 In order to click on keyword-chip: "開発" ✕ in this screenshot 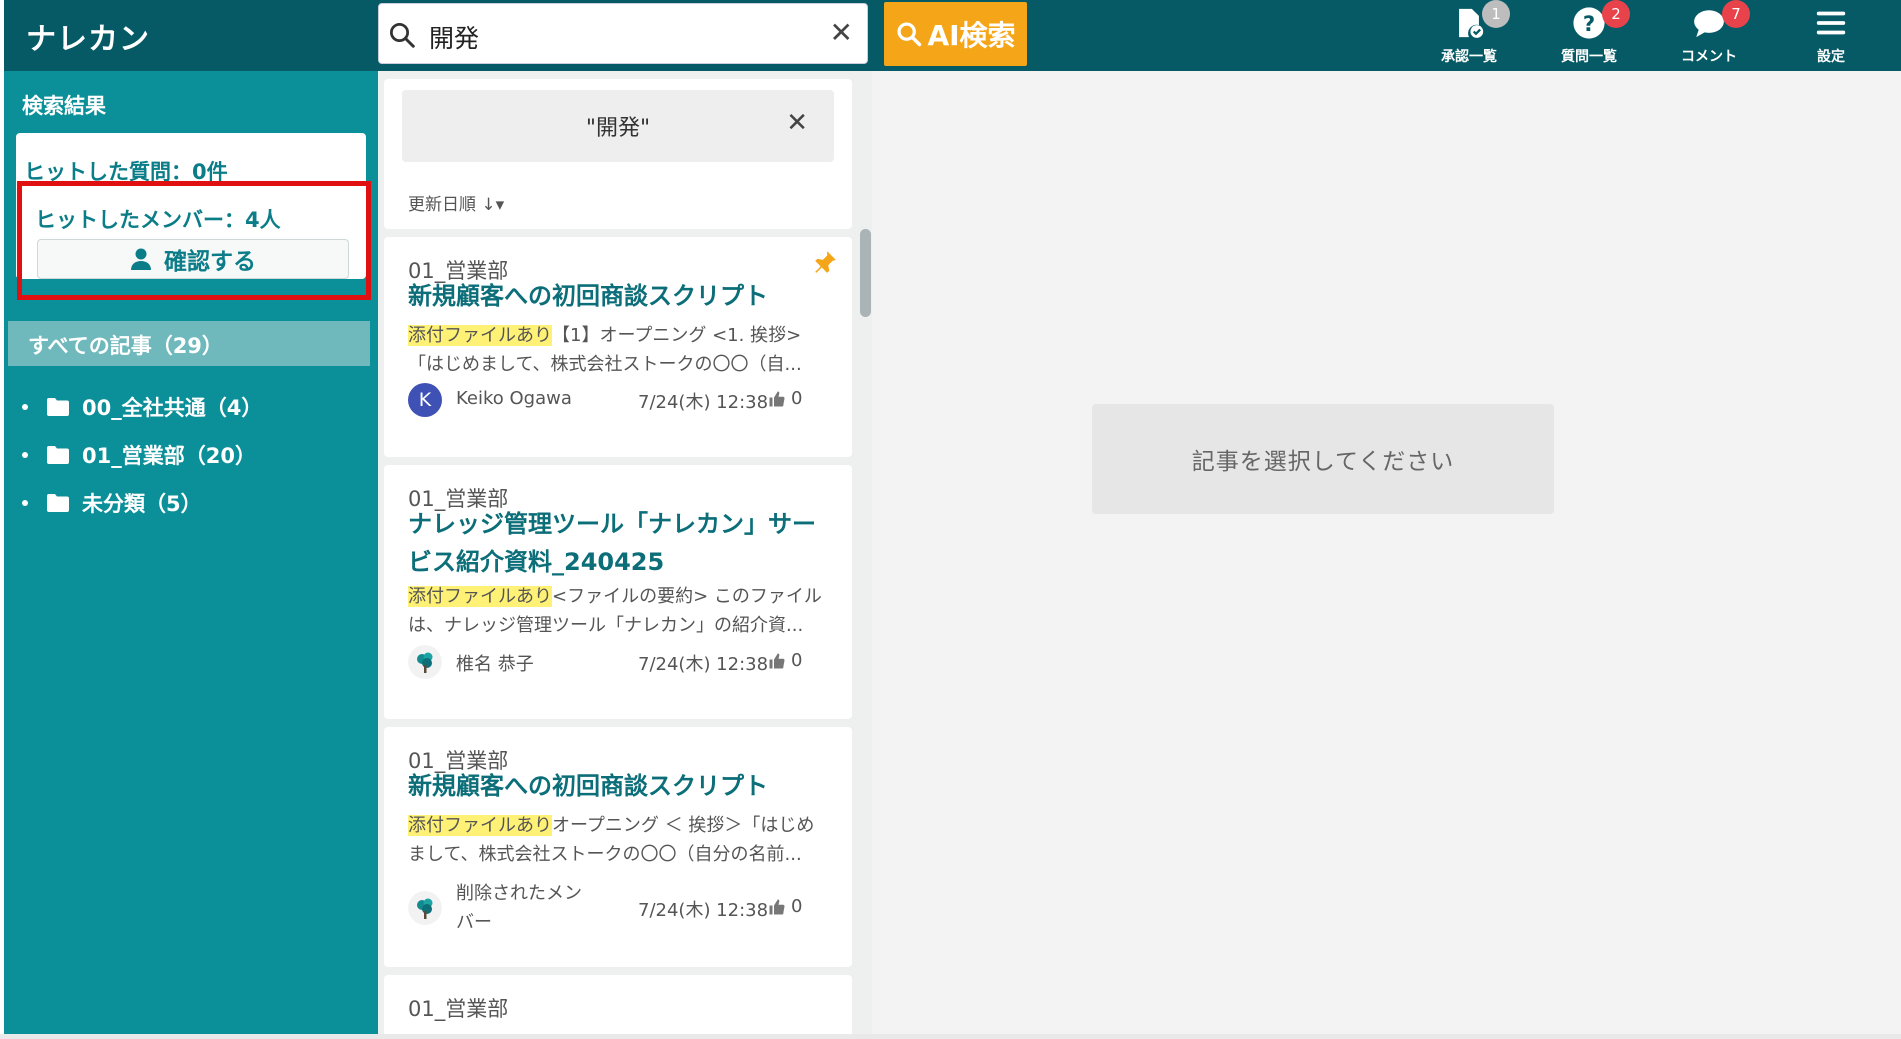, I will do `click(618, 126)`.